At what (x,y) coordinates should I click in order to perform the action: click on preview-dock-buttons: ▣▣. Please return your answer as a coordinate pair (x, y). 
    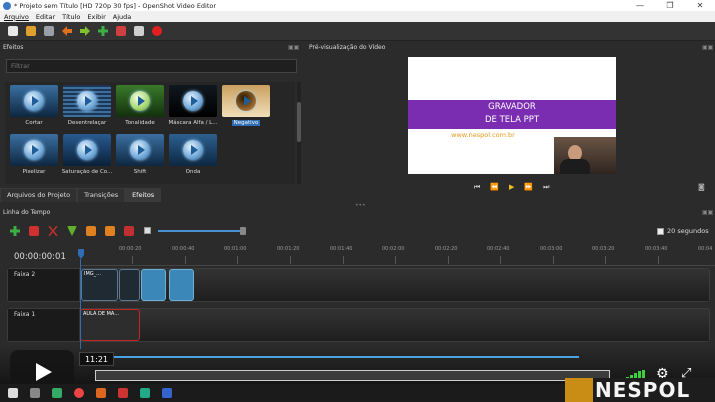
    Looking at the image, I should click on (707, 47).